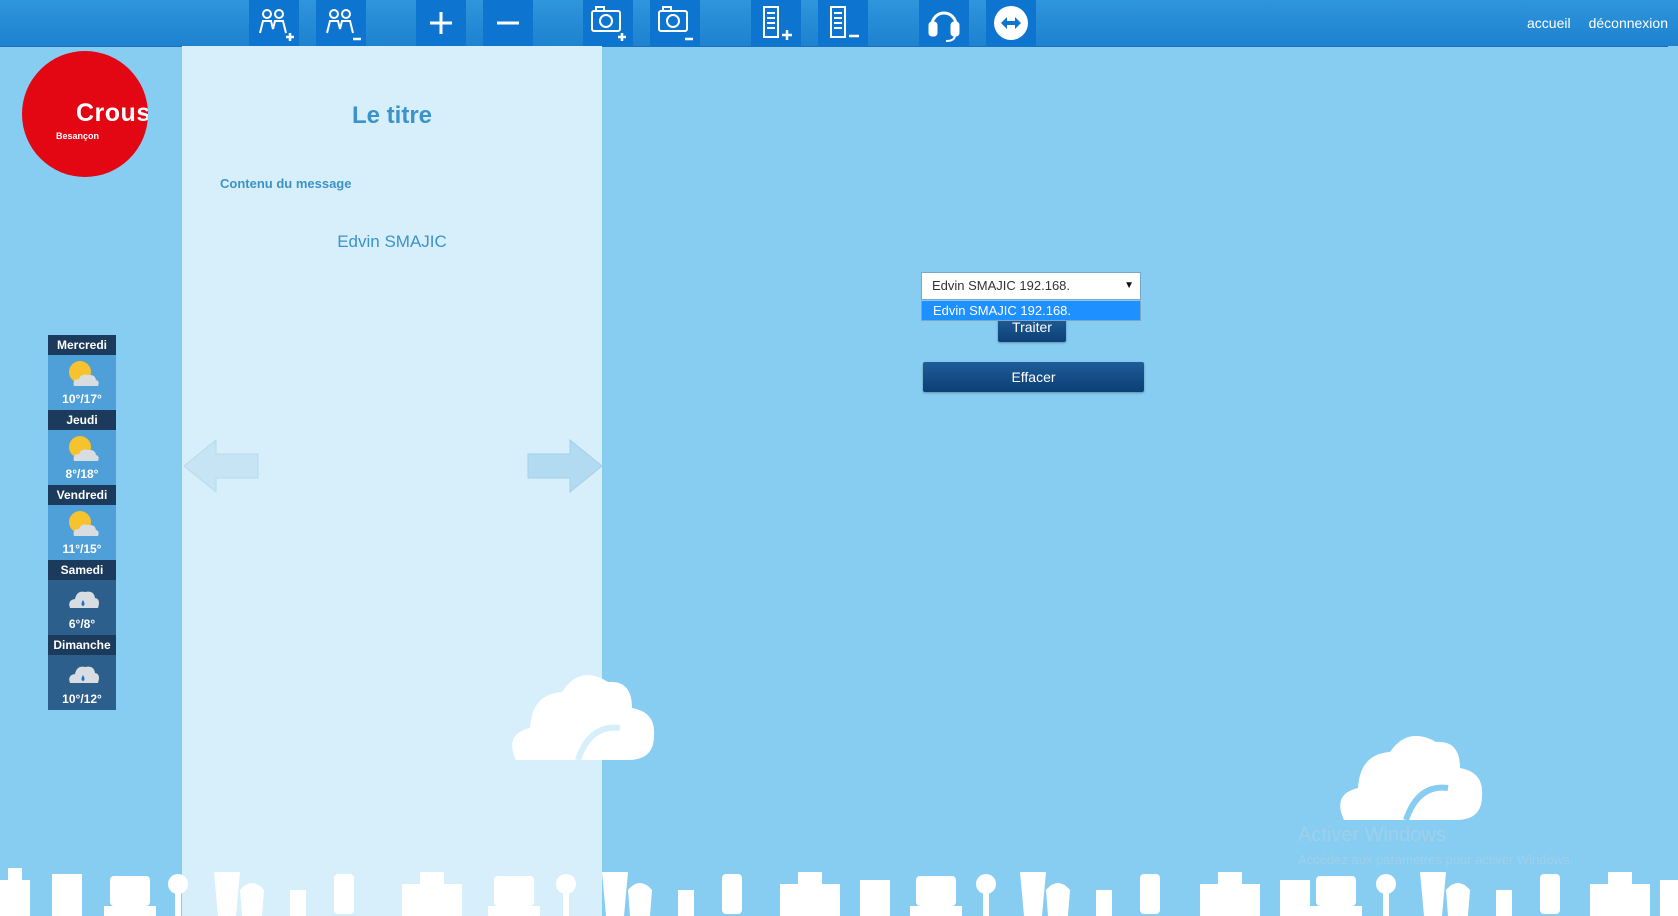 The image size is (1678, 916). Describe the element at coordinates (1031, 311) in the screenshot. I see `host-select-option: Edvin SMAJIC 192.168.` at that location.